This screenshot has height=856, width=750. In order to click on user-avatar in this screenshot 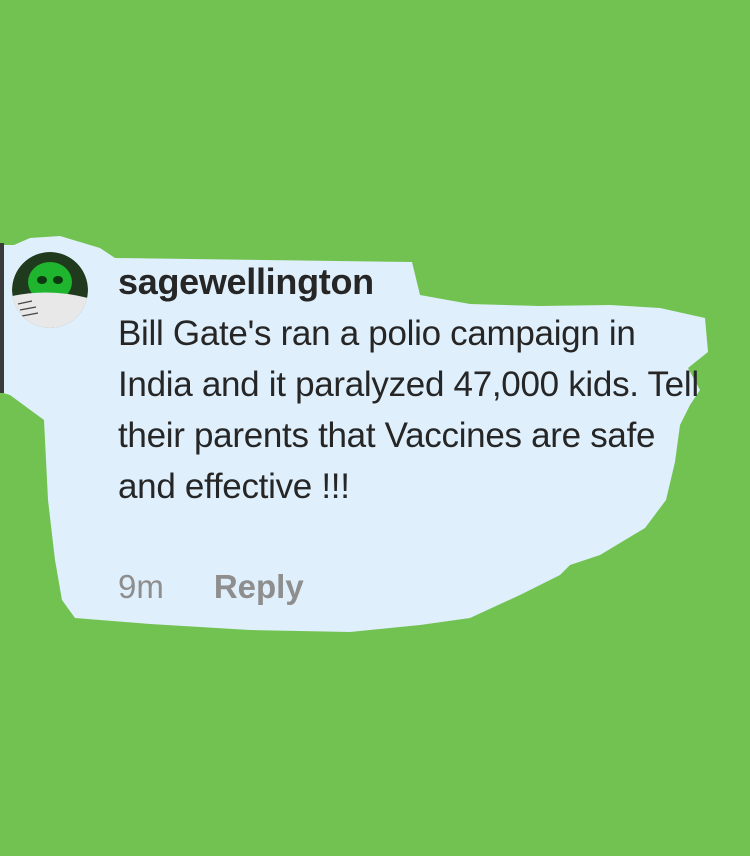, I will do `click(50, 290)`.